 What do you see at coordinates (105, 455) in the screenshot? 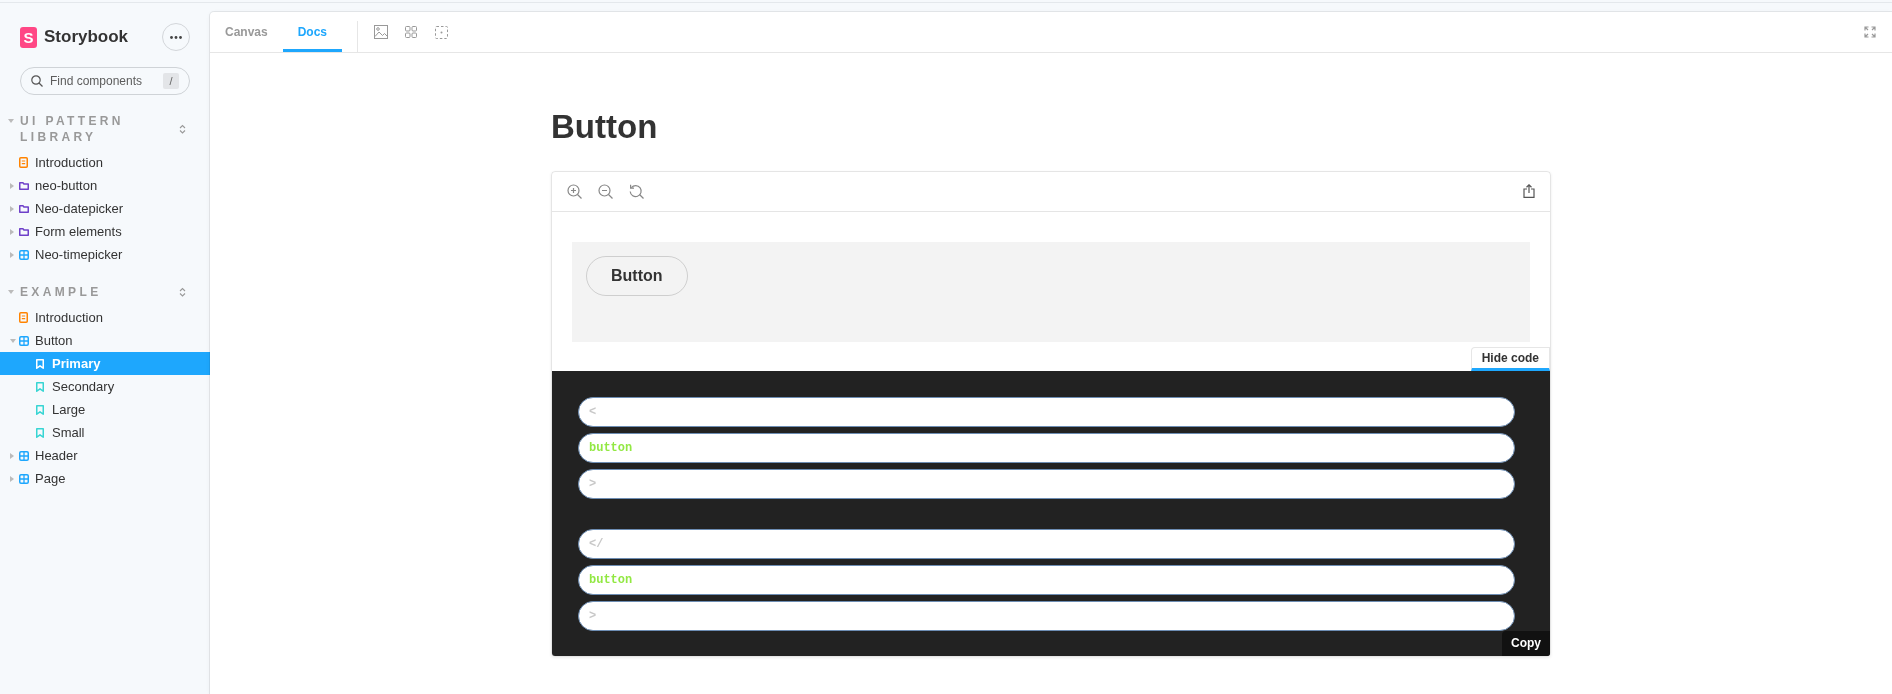
I see `sidebar-item: Header` at bounding box center [105, 455].